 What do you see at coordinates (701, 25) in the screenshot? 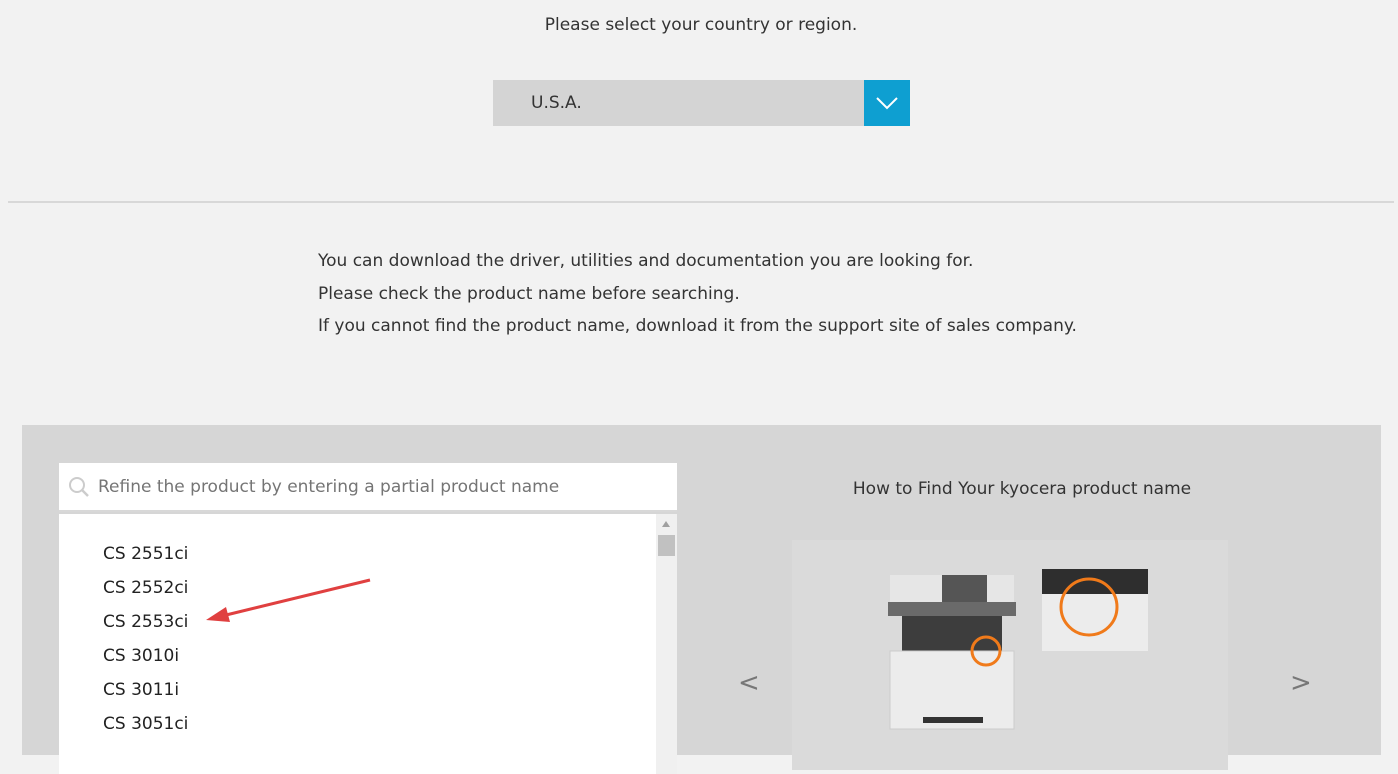
I see `region-title: Please select your country or region.` at bounding box center [701, 25].